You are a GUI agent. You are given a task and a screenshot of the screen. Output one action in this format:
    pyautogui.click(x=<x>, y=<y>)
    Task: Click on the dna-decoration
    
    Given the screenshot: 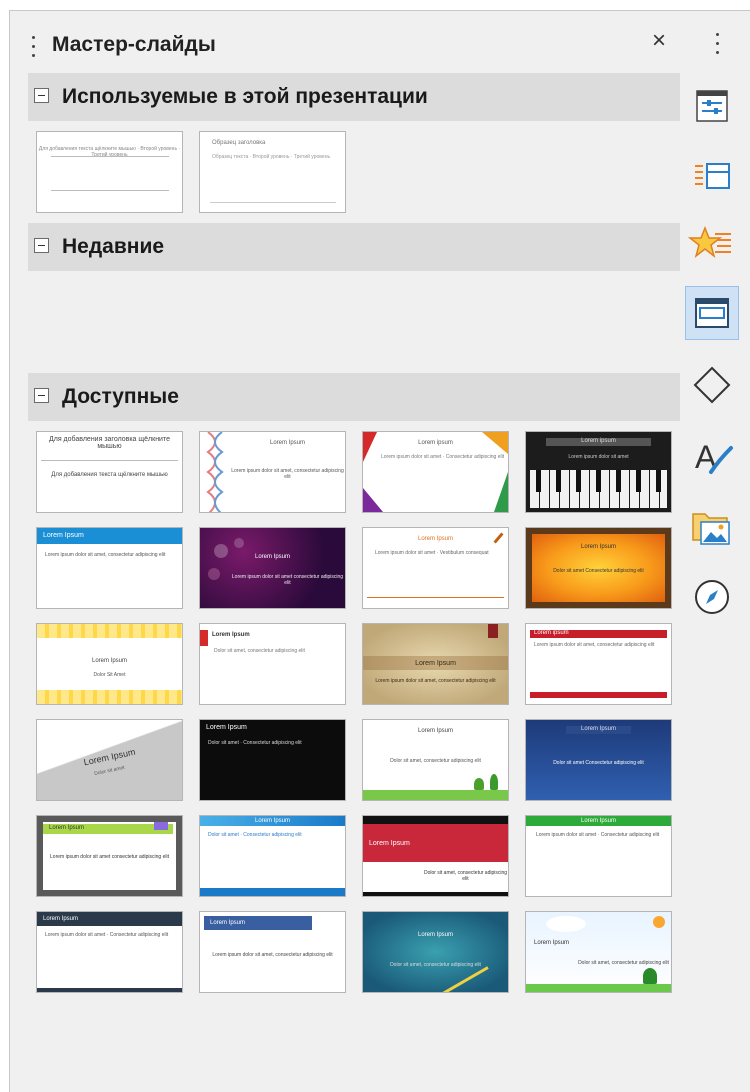 What is the action you would take?
    pyautogui.click(x=215, y=472)
    